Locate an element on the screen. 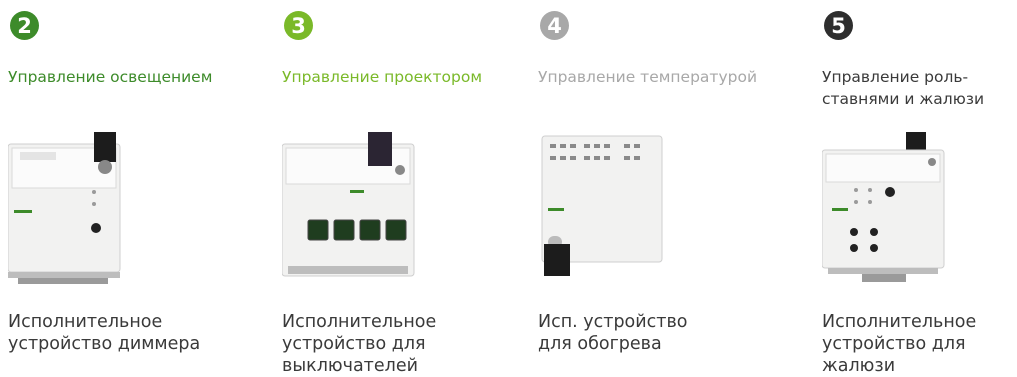 Image resolution: width=1017 pixels, height=377 pixels. device-caption: Исполнительное устройство диммера is located at coordinates (104, 333).